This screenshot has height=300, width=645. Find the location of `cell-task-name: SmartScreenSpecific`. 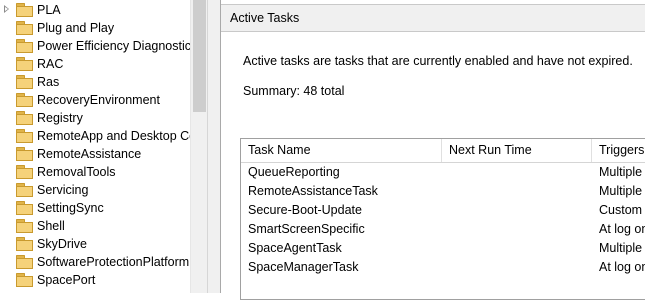

cell-task-name: SmartScreenSpecific is located at coordinates (306, 229).